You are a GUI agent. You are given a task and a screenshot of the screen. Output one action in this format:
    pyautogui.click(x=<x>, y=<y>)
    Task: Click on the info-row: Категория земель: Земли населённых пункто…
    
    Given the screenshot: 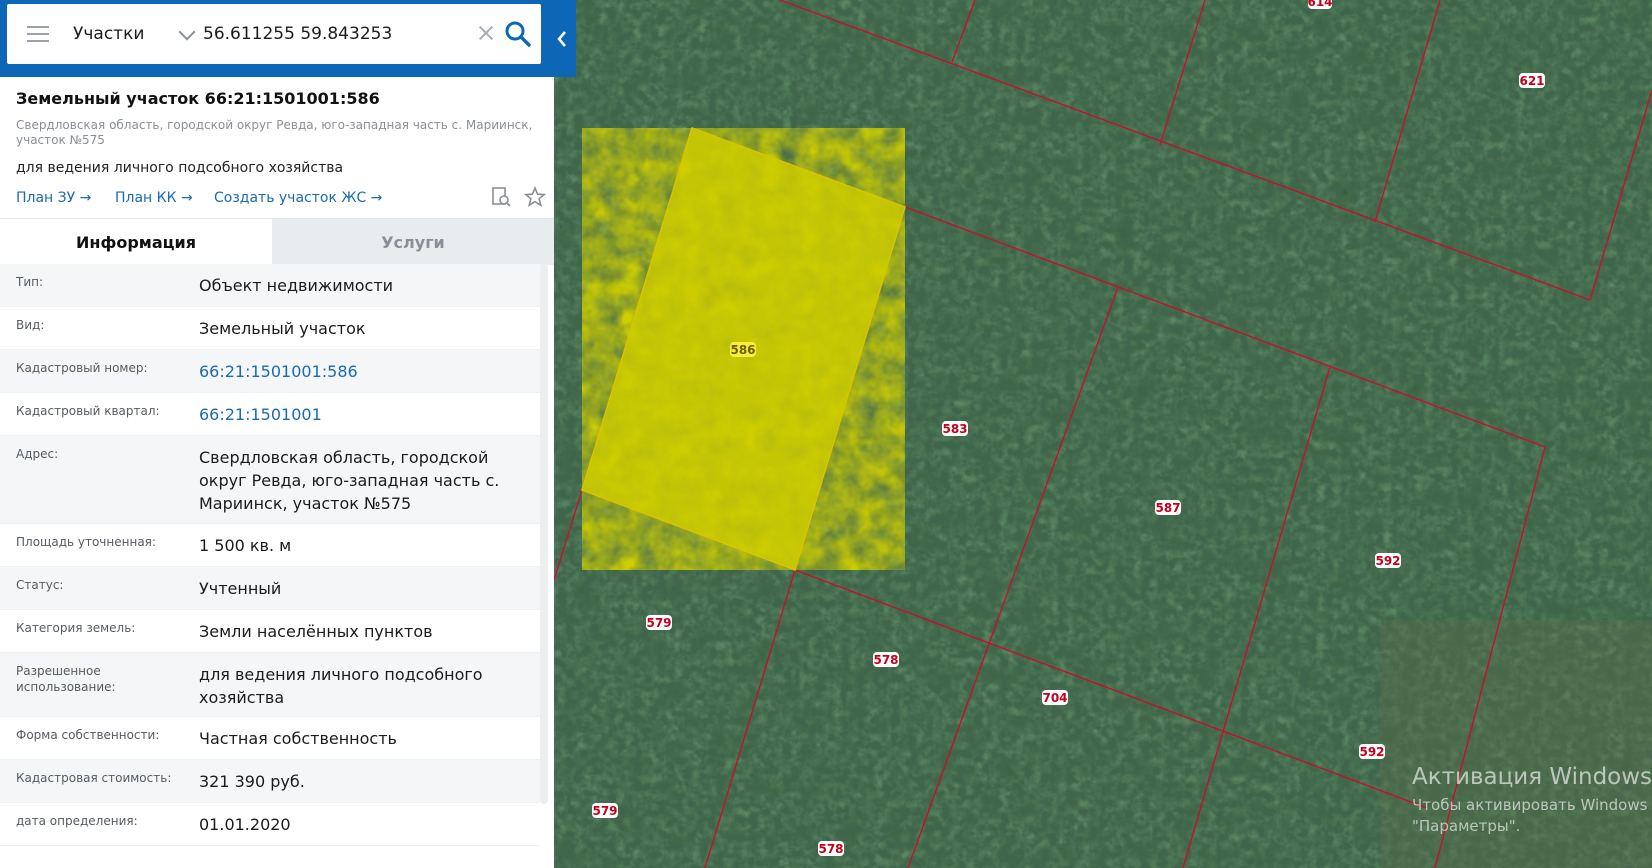 What is the action you would take?
    pyautogui.click(x=270, y=631)
    